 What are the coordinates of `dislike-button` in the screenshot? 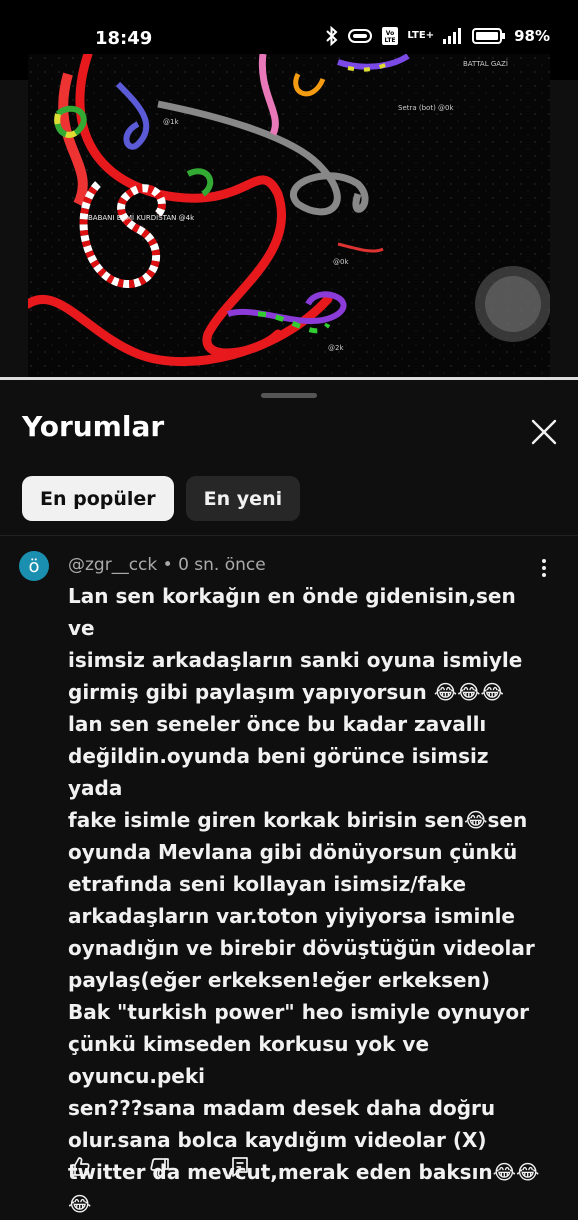 It's located at (188, 1167).